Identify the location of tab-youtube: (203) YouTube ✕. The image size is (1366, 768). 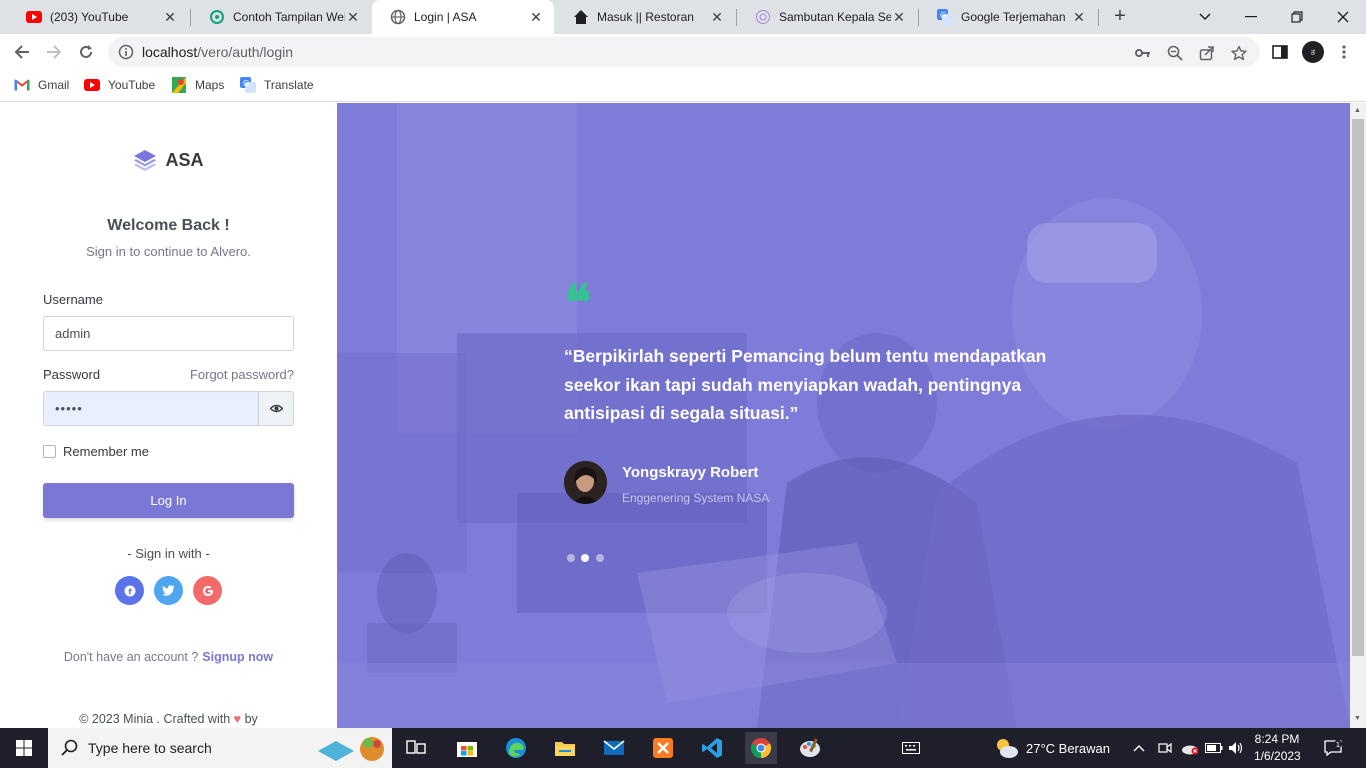
(98, 17).